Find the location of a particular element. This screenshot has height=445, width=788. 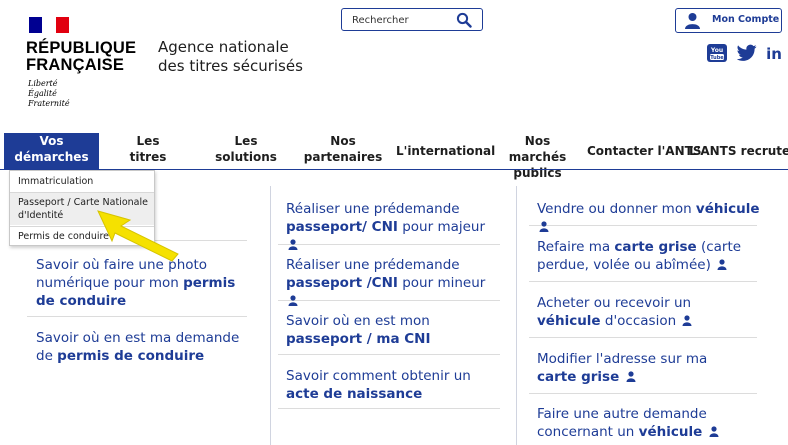

dropdown-divider is located at coordinates (82, 226).